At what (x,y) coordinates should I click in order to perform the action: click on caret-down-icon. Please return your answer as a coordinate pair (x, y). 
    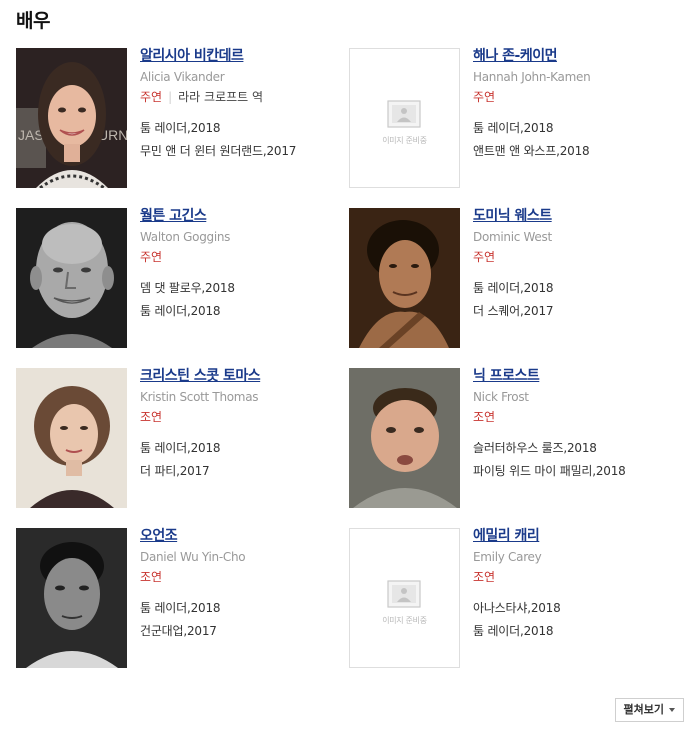
    Looking at the image, I should click on (672, 710).